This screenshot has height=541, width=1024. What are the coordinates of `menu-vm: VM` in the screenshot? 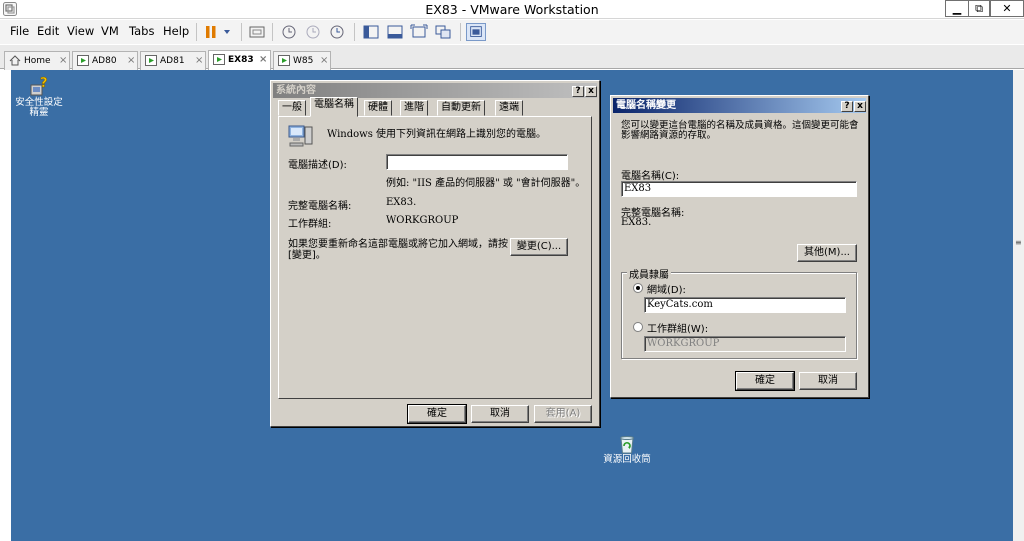 It's located at (110, 31).